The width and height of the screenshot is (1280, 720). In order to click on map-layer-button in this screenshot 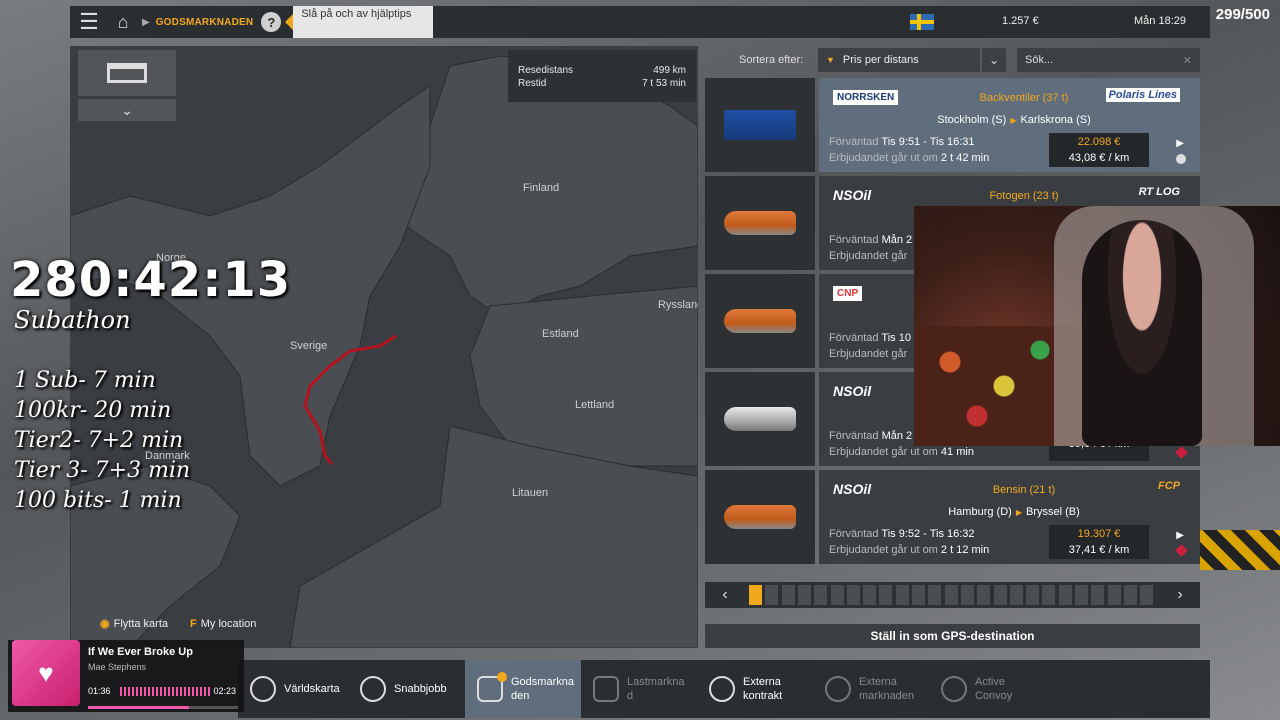, I will do `click(127, 73)`.